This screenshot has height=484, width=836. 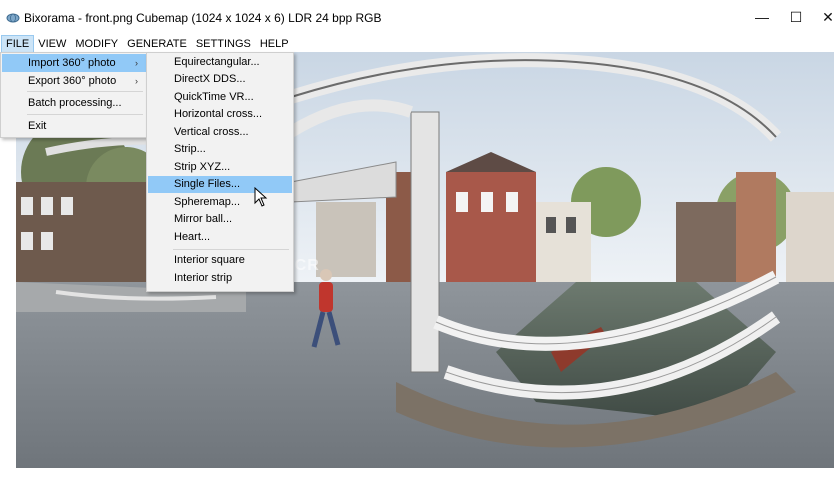 I want to click on menu-help: HELP, so click(x=274, y=44).